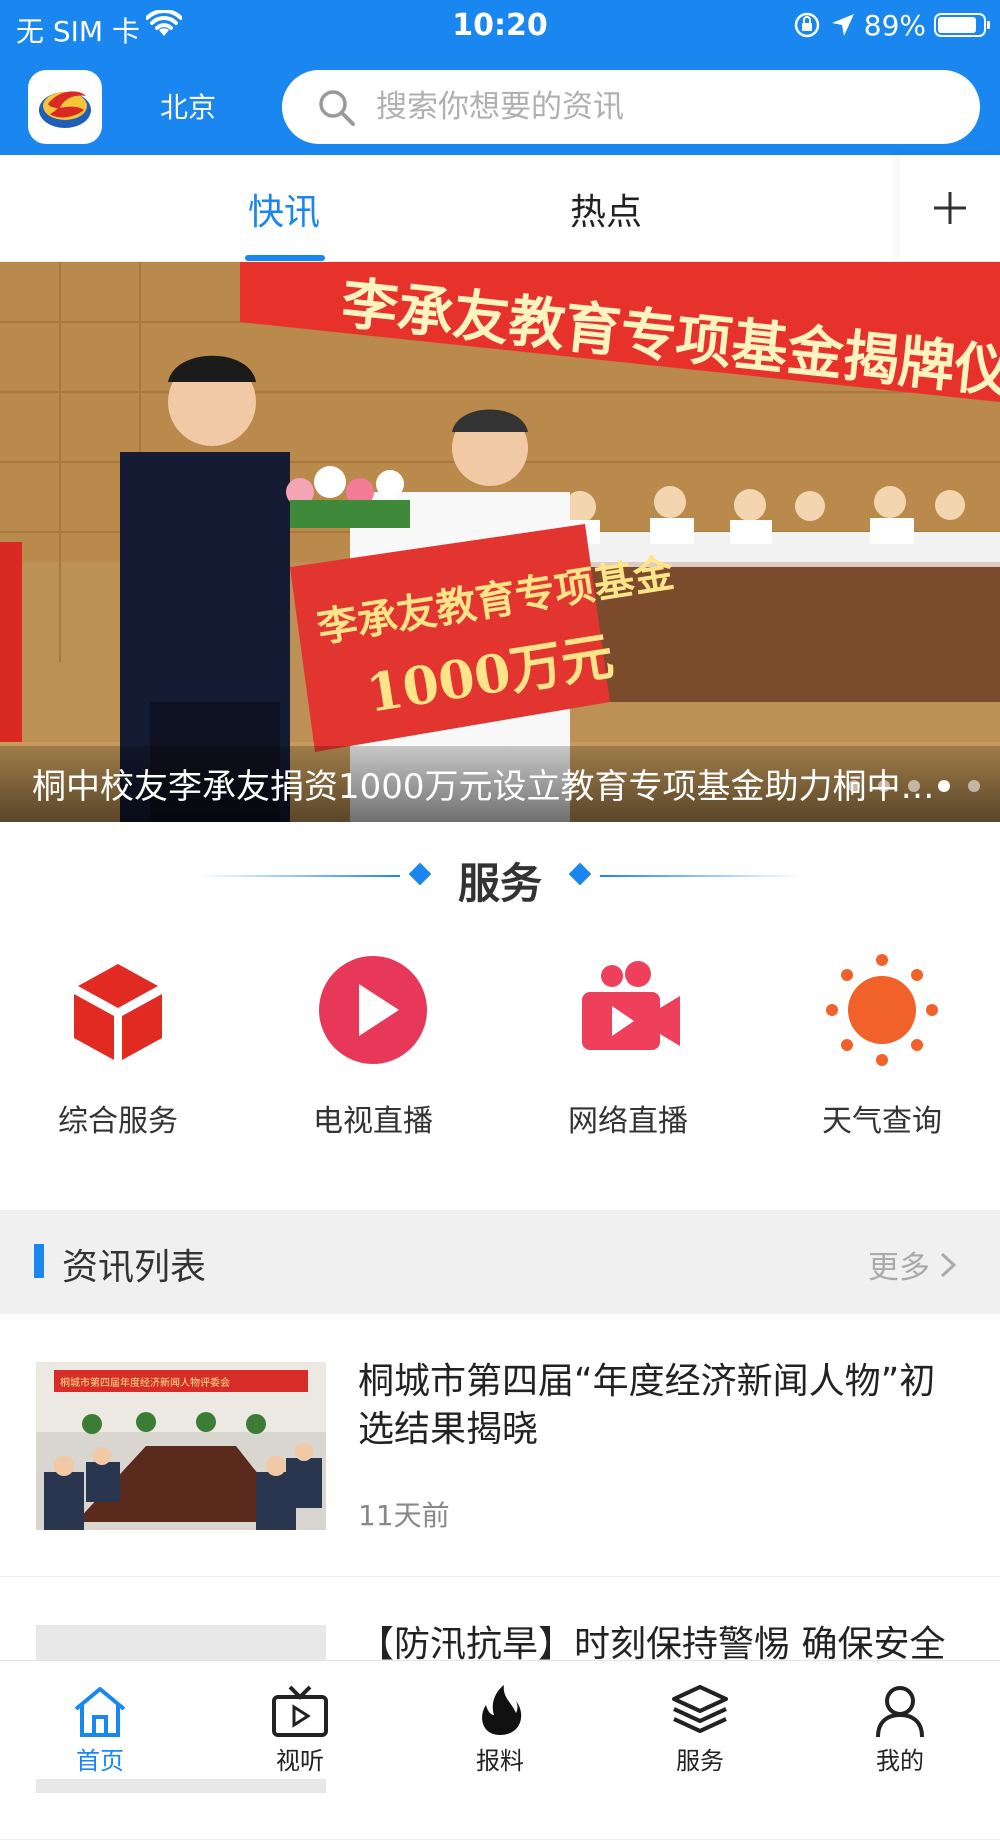 The width and height of the screenshot is (1000, 1840). Describe the element at coordinates (700, 1761) in the screenshot. I see `nav-label: 服务` at that location.